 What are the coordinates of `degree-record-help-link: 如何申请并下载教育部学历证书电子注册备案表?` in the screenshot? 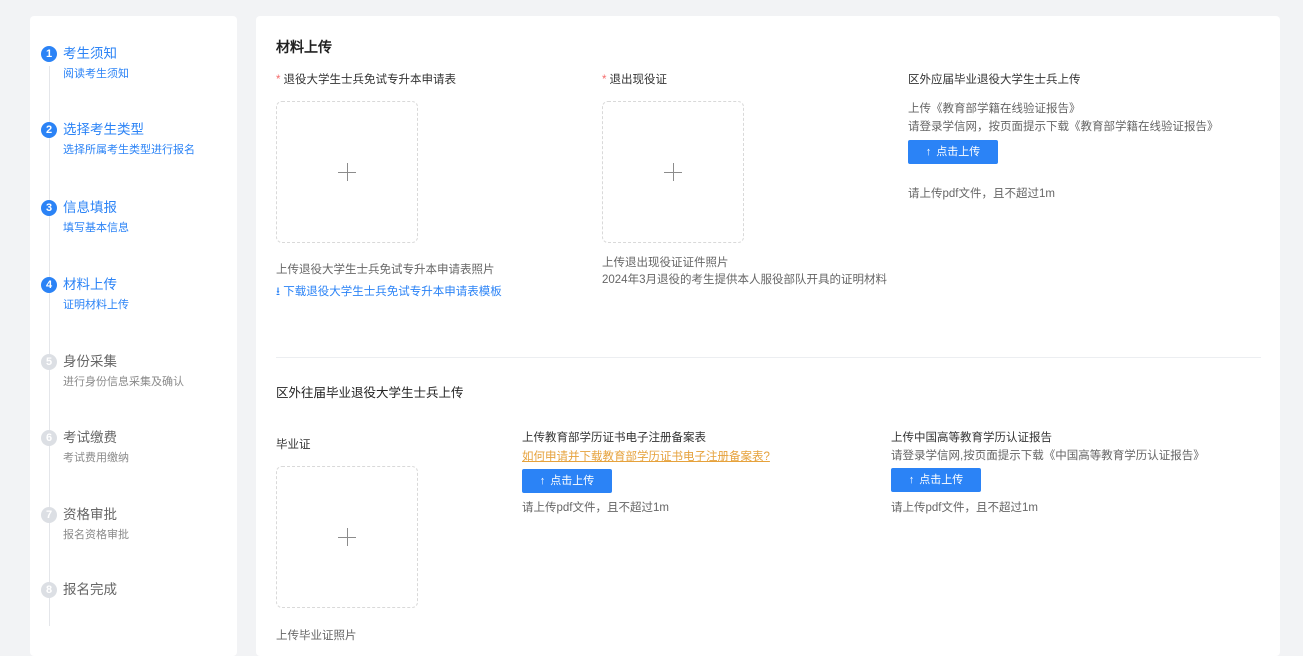 It's located at (646, 456).